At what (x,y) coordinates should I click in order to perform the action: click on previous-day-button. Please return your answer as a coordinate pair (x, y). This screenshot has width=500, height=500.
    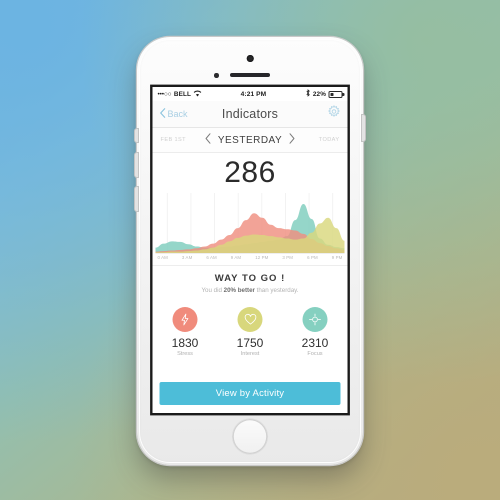
    Looking at the image, I should click on (208, 140).